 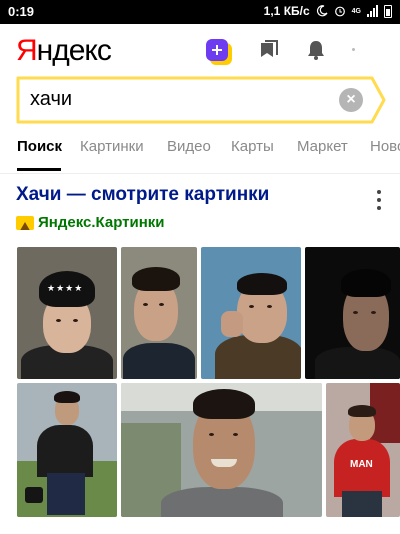 I want to click on source-link: Яндекс.Картинки, so click(x=101, y=222).